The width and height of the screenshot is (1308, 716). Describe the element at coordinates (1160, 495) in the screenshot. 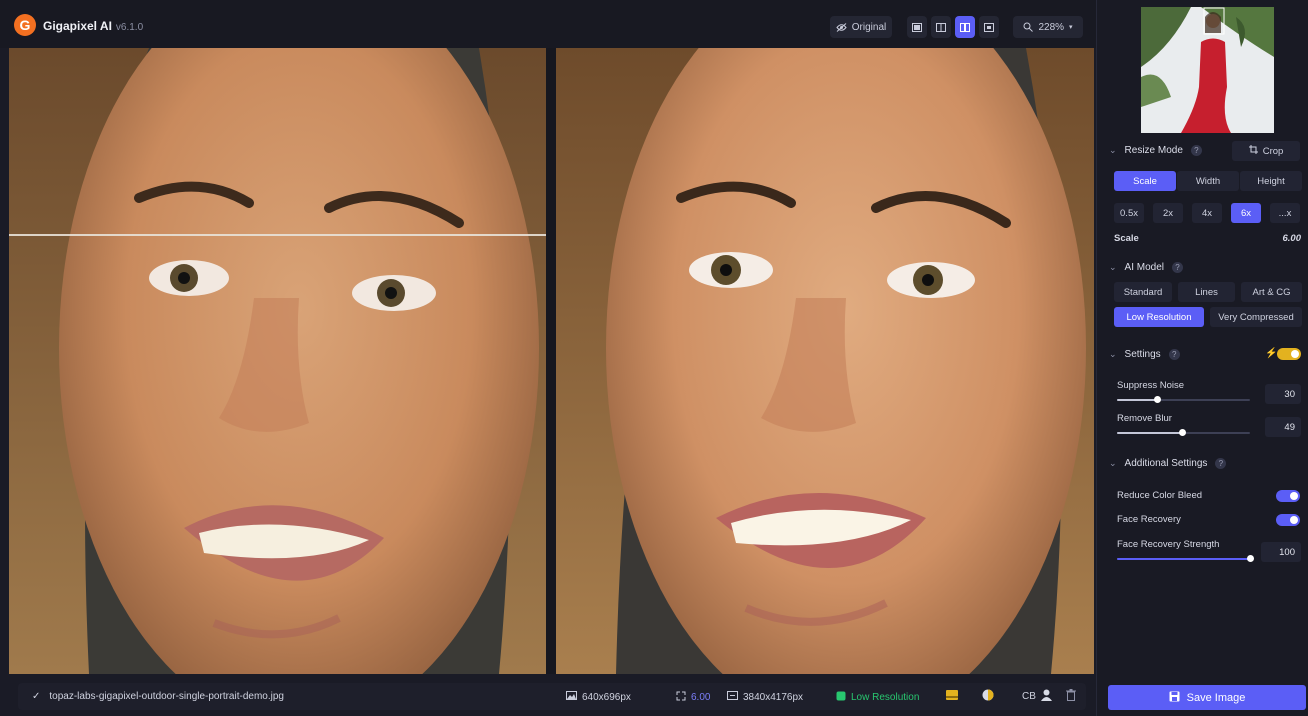

I see `reduce-color-bleed-label: Reduce Color Bleed` at that location.